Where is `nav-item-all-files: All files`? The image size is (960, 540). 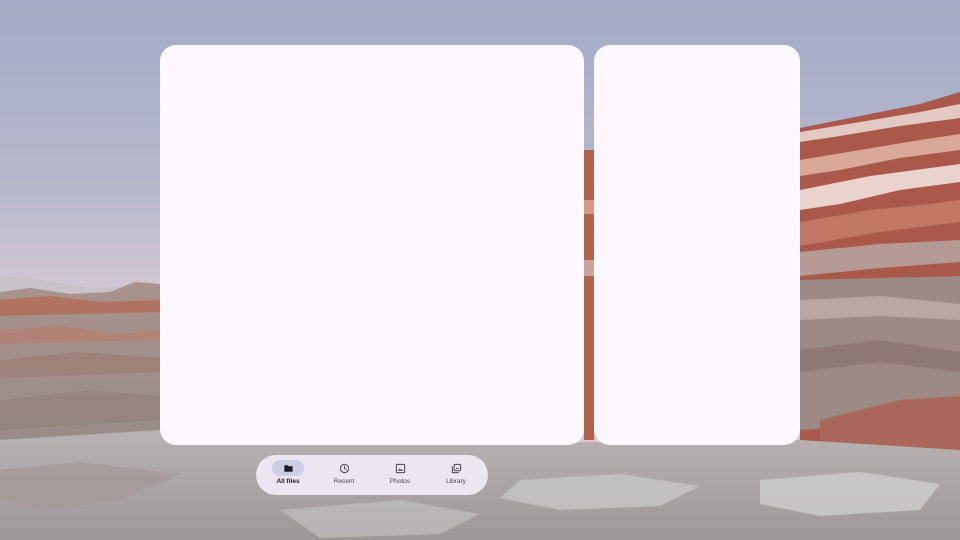 nav-item-all-files: All files is located at coordinates (288, 475).